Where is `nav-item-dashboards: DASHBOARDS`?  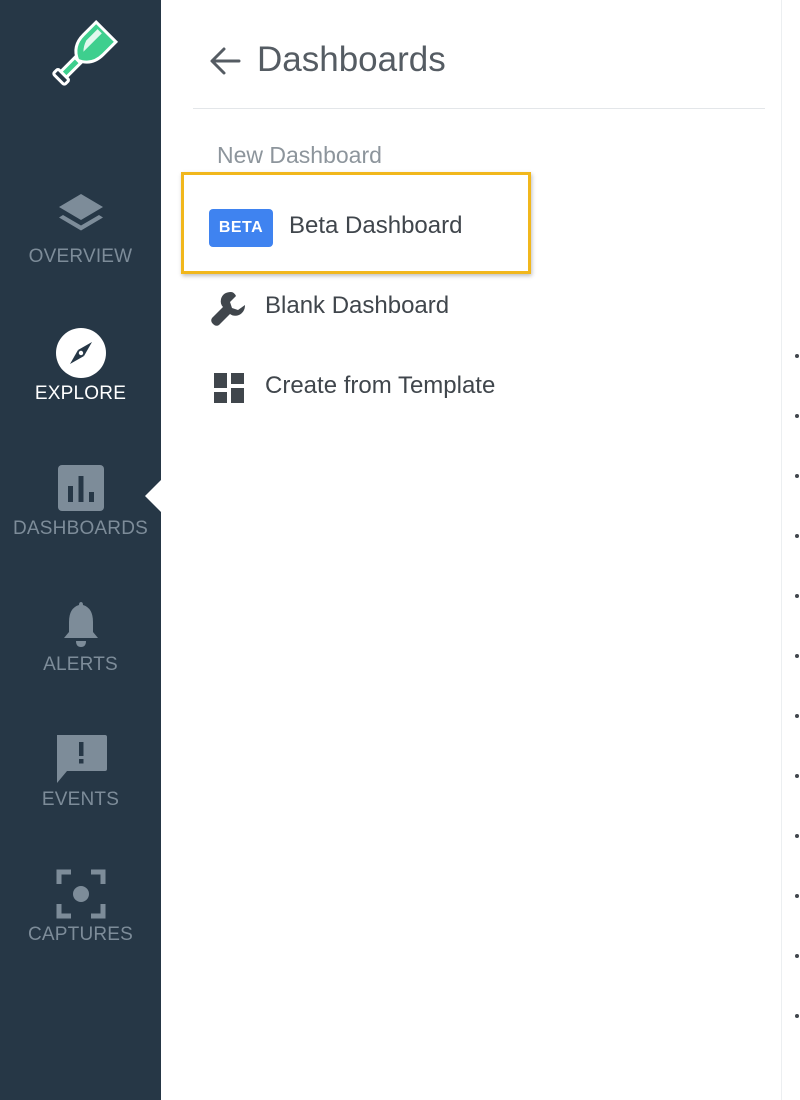 nav-item-dashboards: DASHBOARDS is located at coordinates (80, 500).